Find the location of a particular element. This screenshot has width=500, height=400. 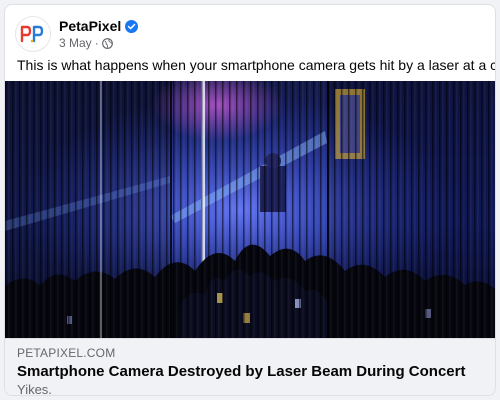

name-row: PetaPixel is located at coordinates (99, 26).